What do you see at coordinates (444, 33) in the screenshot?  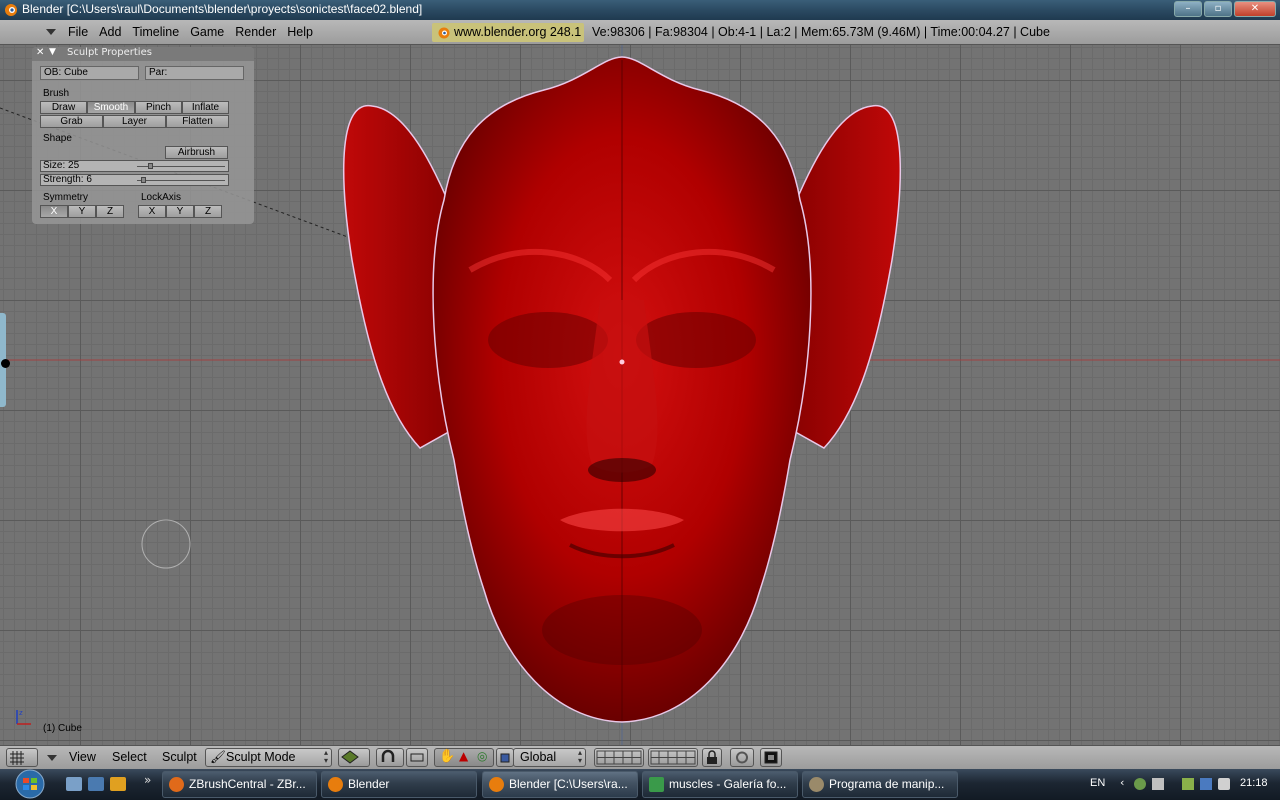 I see `blender-logo-icon` at bounding box center [444, 33].